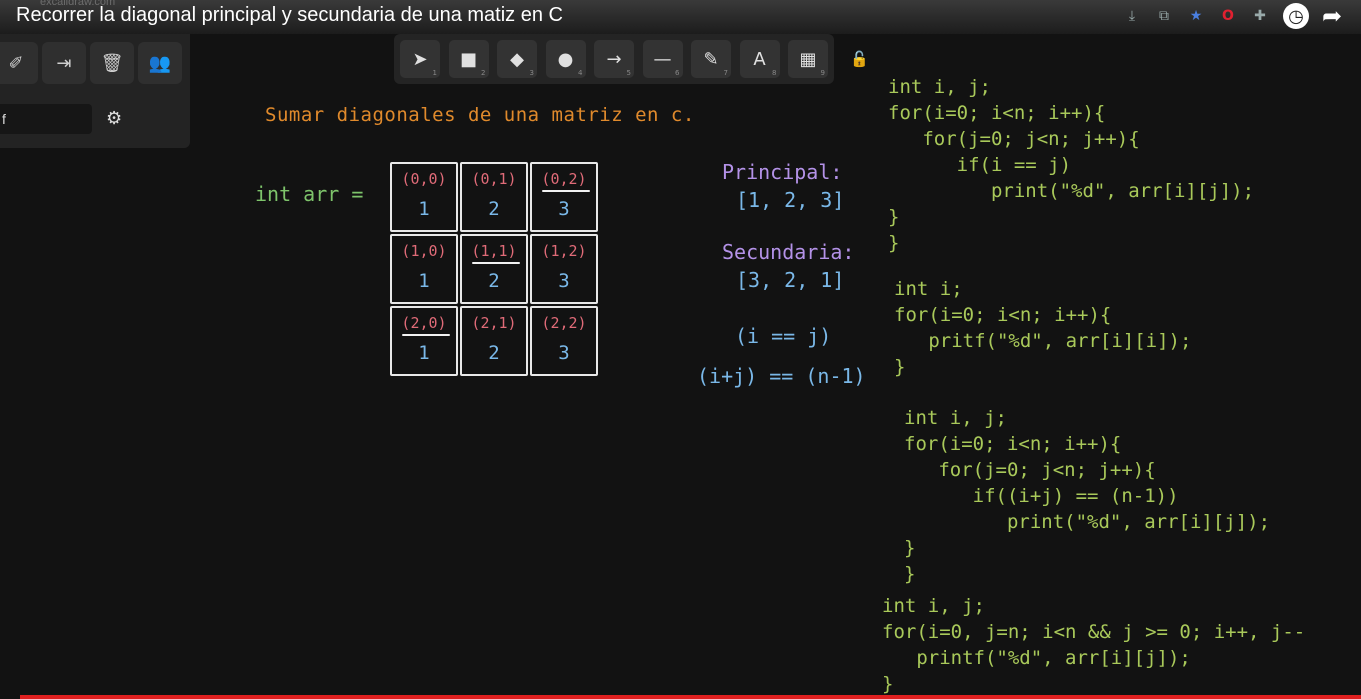 The image size is (1361, 699). What do you see at coordinates (424, 341) in the screenshot?
I see `matrix-cell: (2,0) 1` at bounding box center [424, 341].